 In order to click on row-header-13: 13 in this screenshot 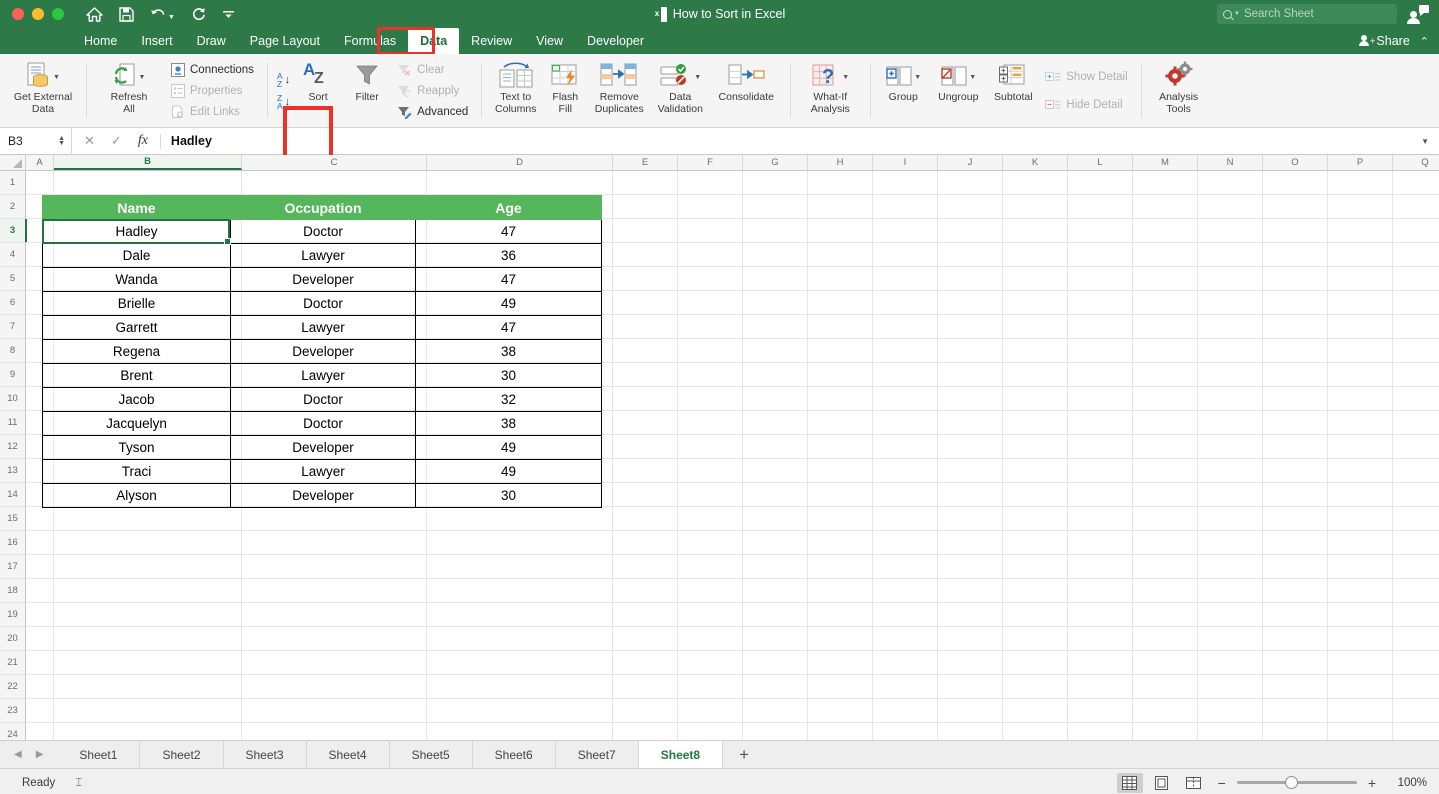, I will do `click(12, 471)`.